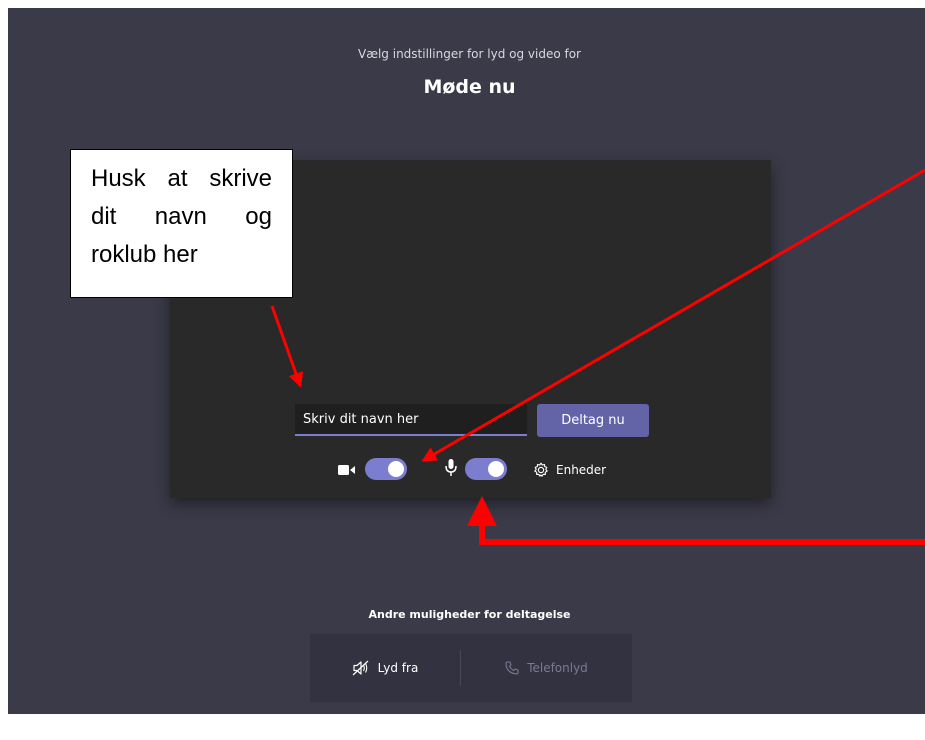 Image resolution: width=925 pixels, height=740 pixels. What do you see at coordinates (398, 668) in the screenshot?
I see `audio-off-label: Lyd fra` at bounding box center [398, 668].